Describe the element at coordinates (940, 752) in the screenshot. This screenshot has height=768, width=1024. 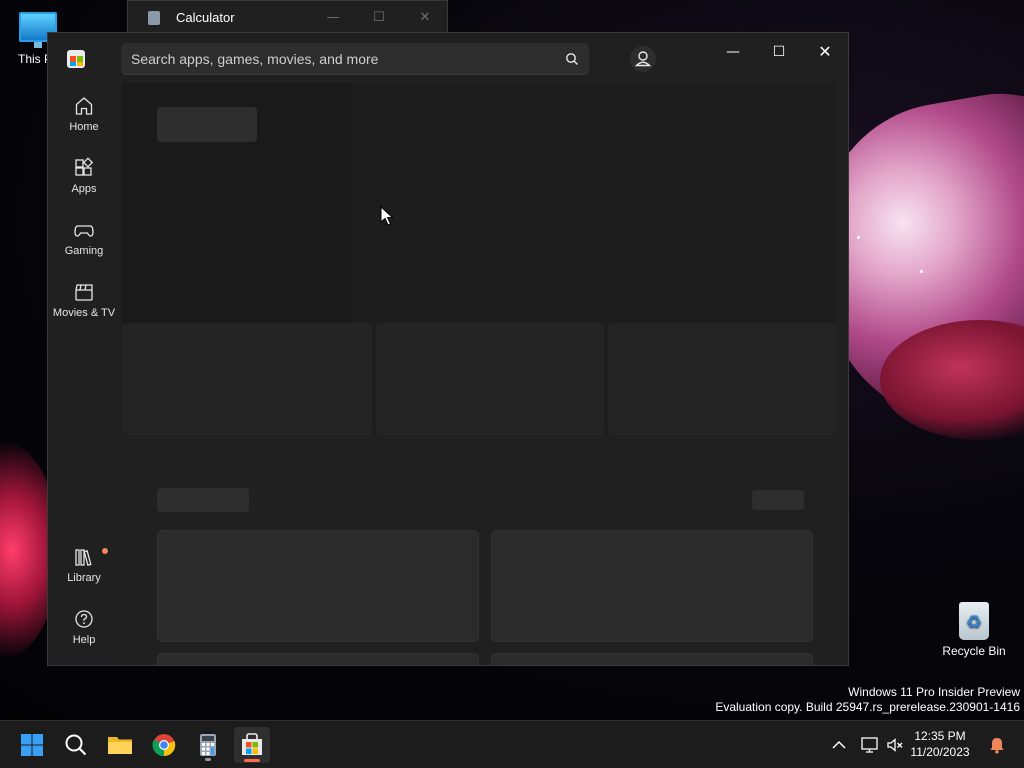
I see `clock-date: 11/20/2023` at that location.